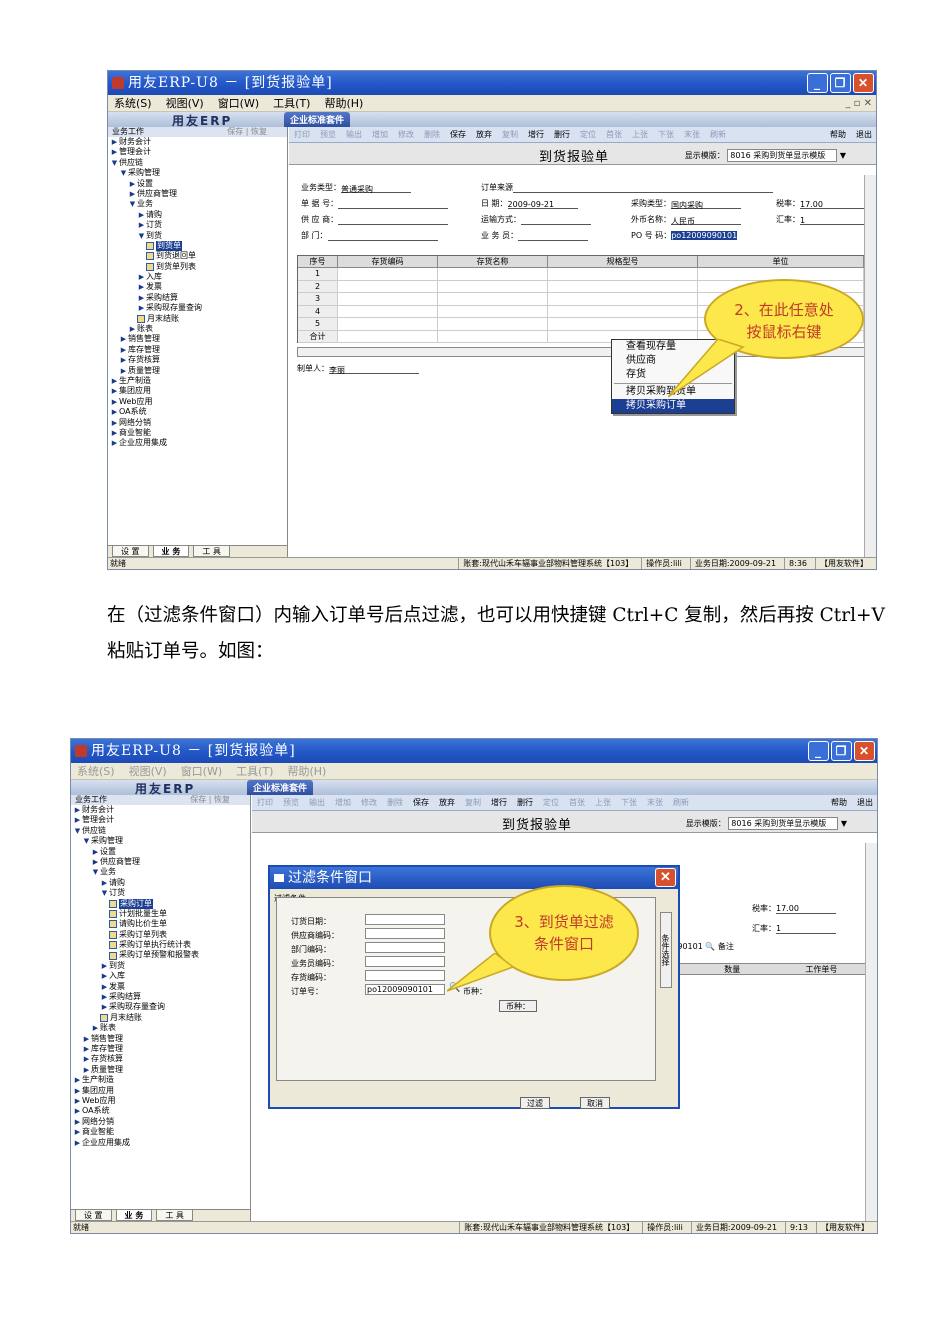  I want to click on field-tax: 税率：17.00, so click(823, 203).